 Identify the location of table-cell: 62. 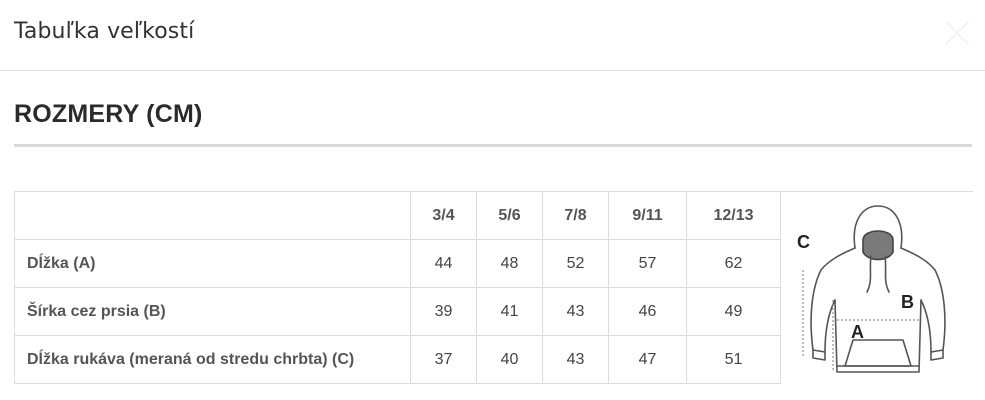
(733, 263).